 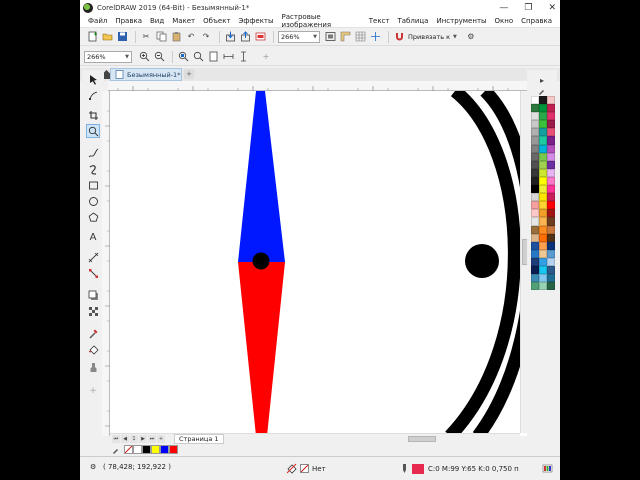 I want to click on interactive-fill-tool-icon, so click(x=93, y=349).